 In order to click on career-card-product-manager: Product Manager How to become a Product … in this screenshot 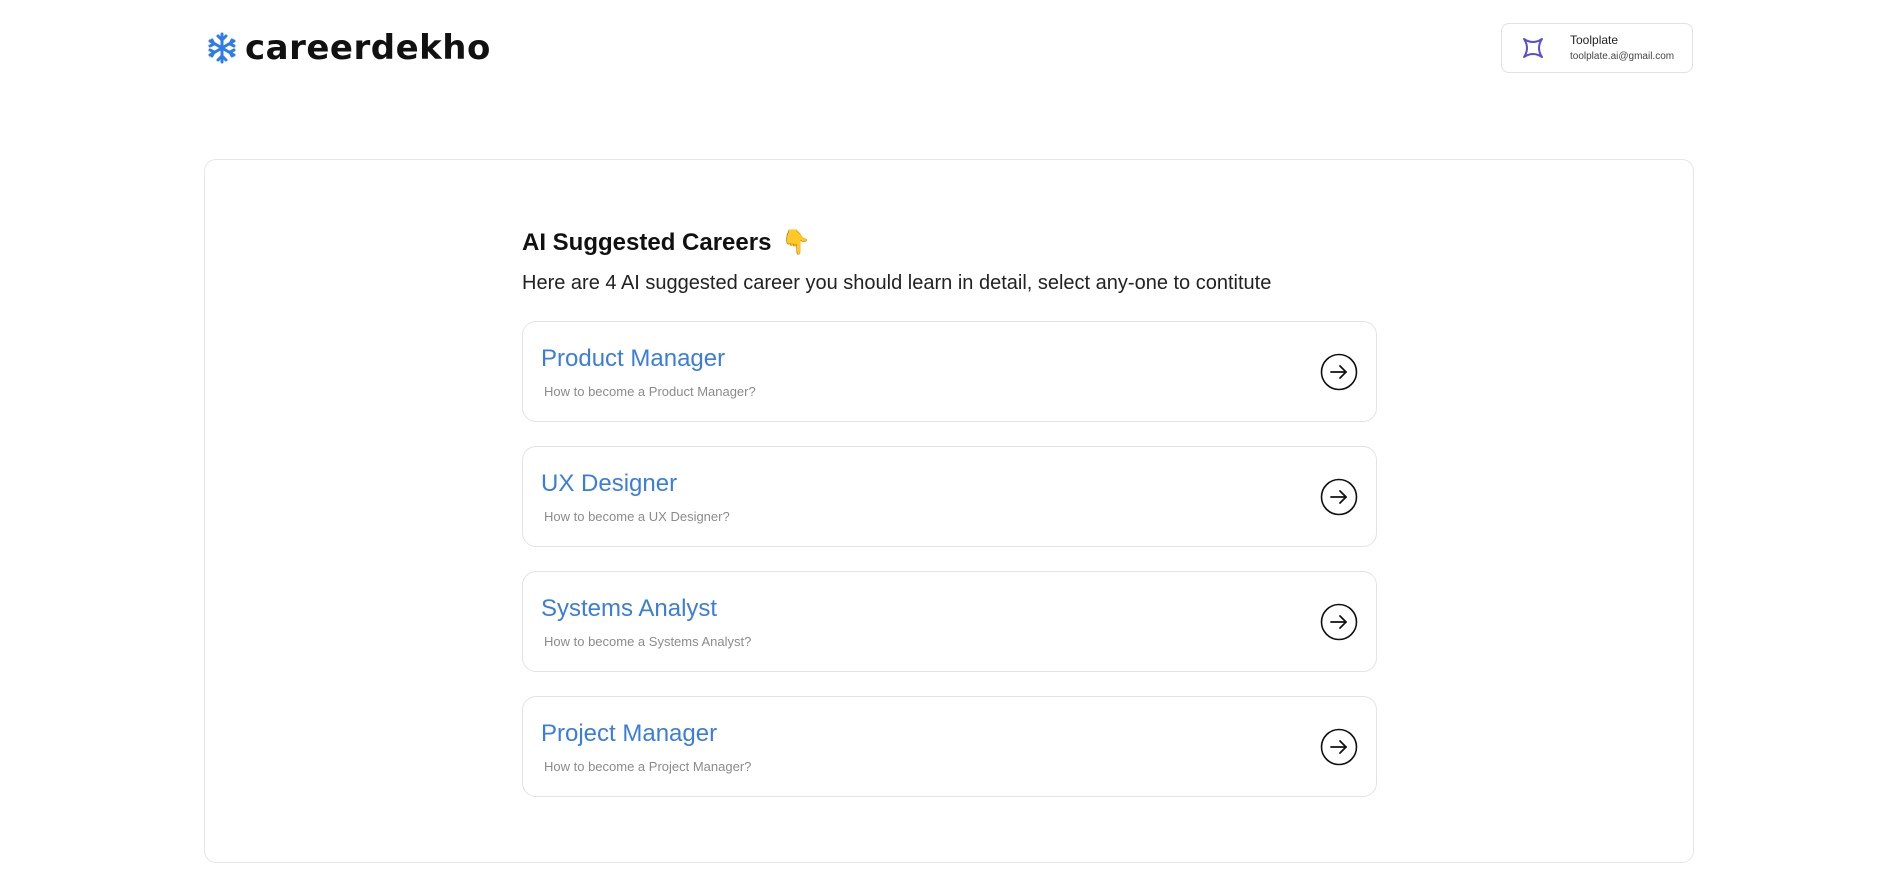, I will do `click(949, 371)`.